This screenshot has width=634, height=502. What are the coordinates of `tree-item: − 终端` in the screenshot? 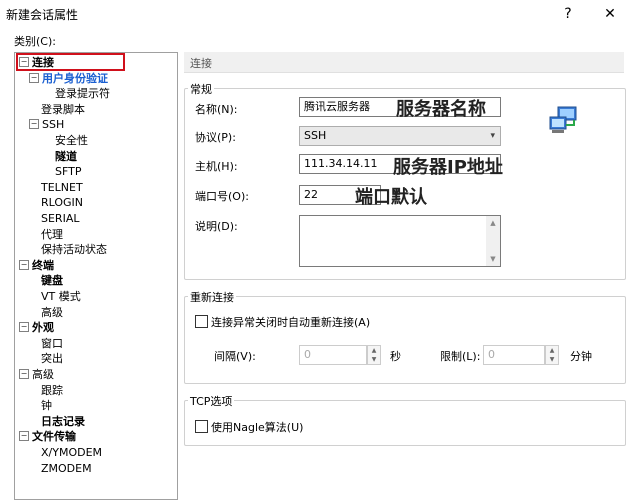 It's located at (36, 265).